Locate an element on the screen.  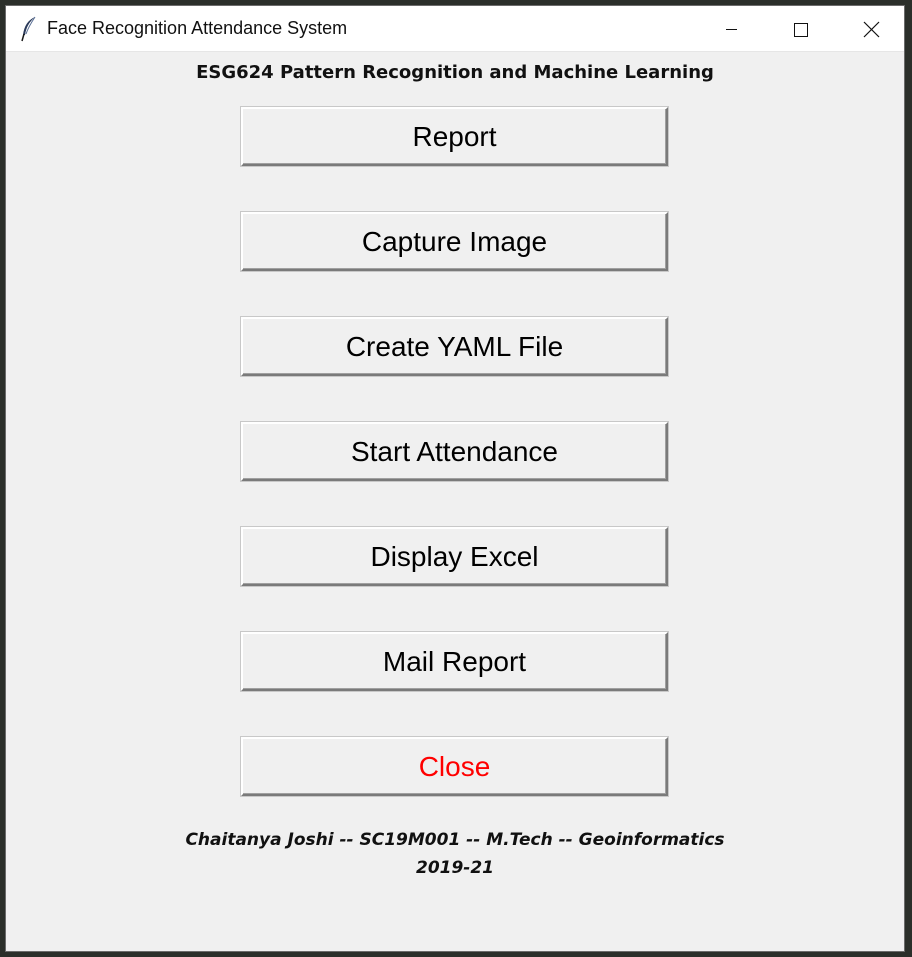
minimize-button is located at coordinates (731, 29).